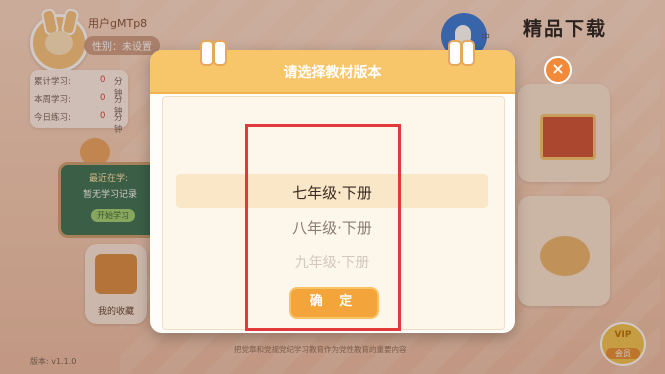 This screenshot has width=665, height=374. I want to click on highlight-annotation-box, so click(323, 227).